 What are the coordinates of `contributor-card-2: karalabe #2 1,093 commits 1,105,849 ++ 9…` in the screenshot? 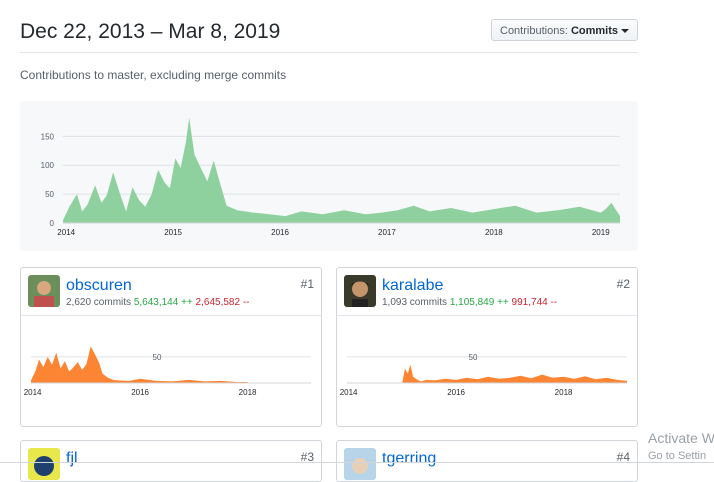 It's located at (487, 347).